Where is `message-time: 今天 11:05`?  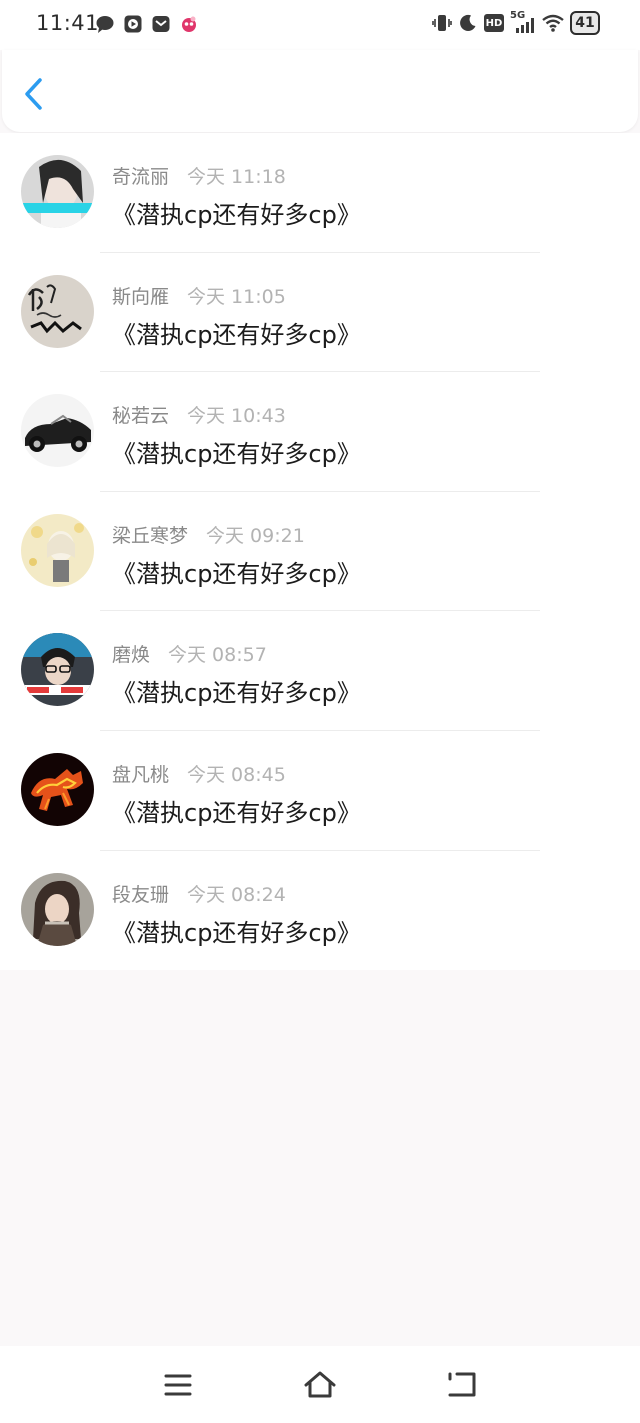 message-time: 今天 11:05 is located at coordinates (236, 296).